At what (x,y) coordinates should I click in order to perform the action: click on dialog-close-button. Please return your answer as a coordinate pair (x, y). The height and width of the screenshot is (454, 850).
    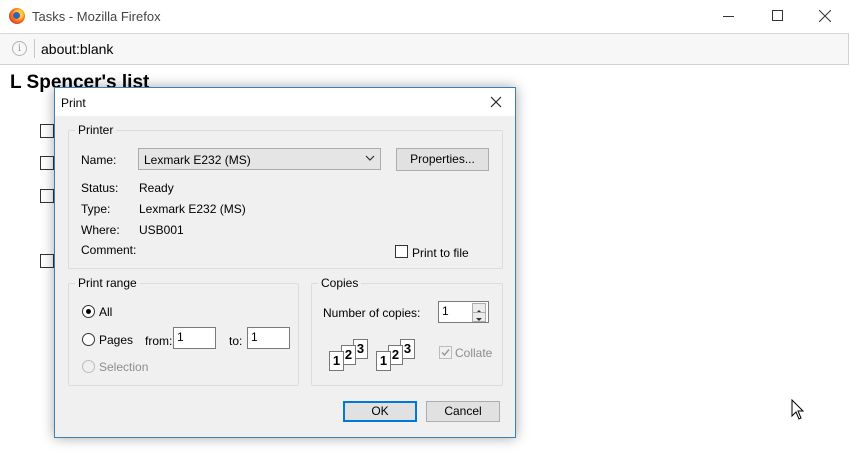
    Looking at the image, I should click on (496, 102).